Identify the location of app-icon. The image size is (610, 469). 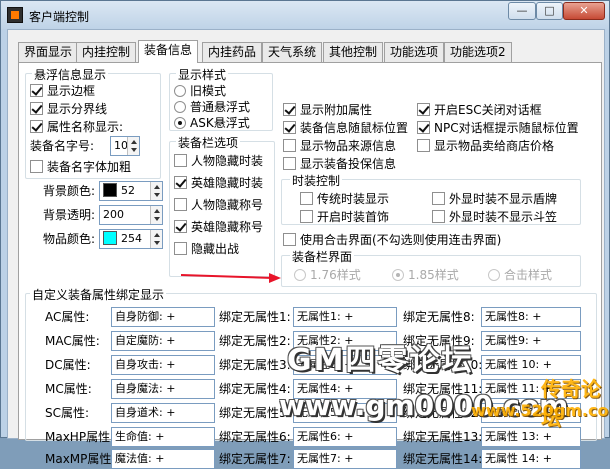
(15, 15).